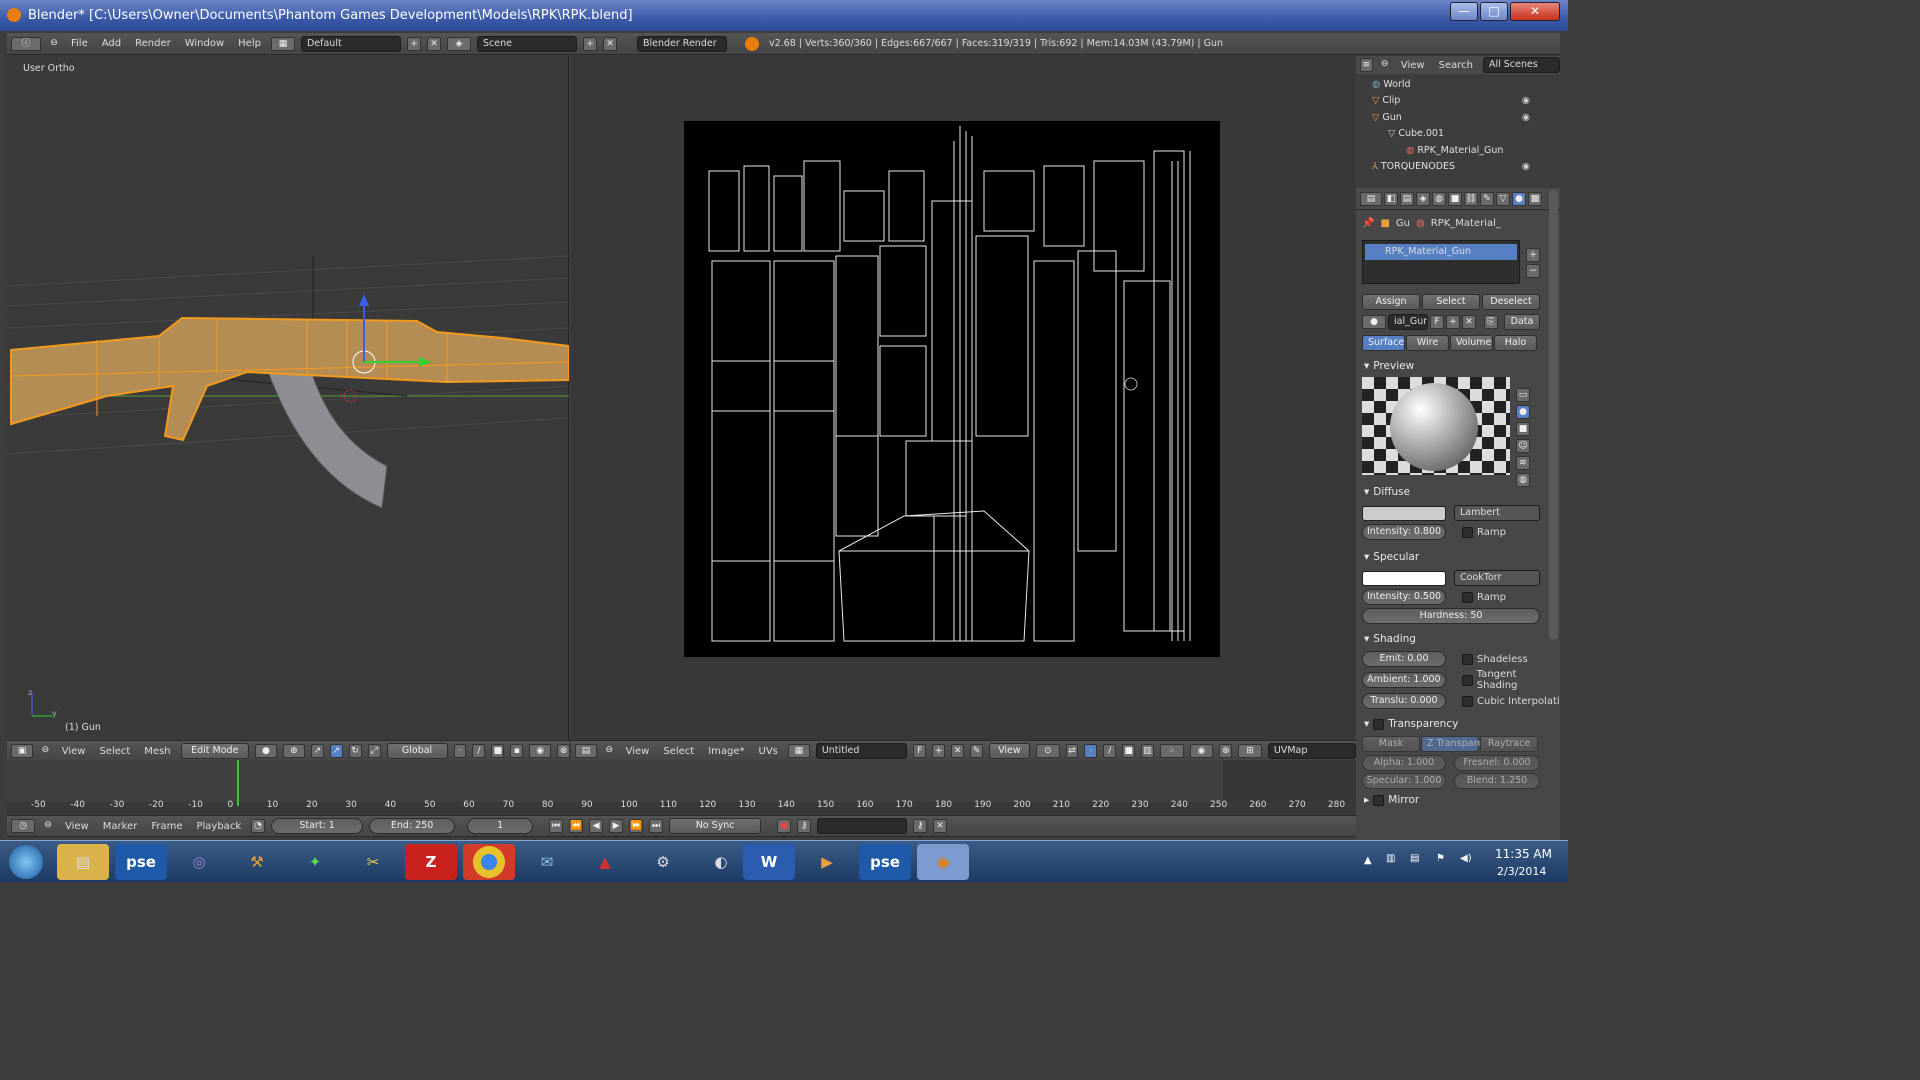 Image resolution: width=1920 pixels, height=1080 pixels. I want to click on crystal-app-icon: ✦, so click(315, 862).